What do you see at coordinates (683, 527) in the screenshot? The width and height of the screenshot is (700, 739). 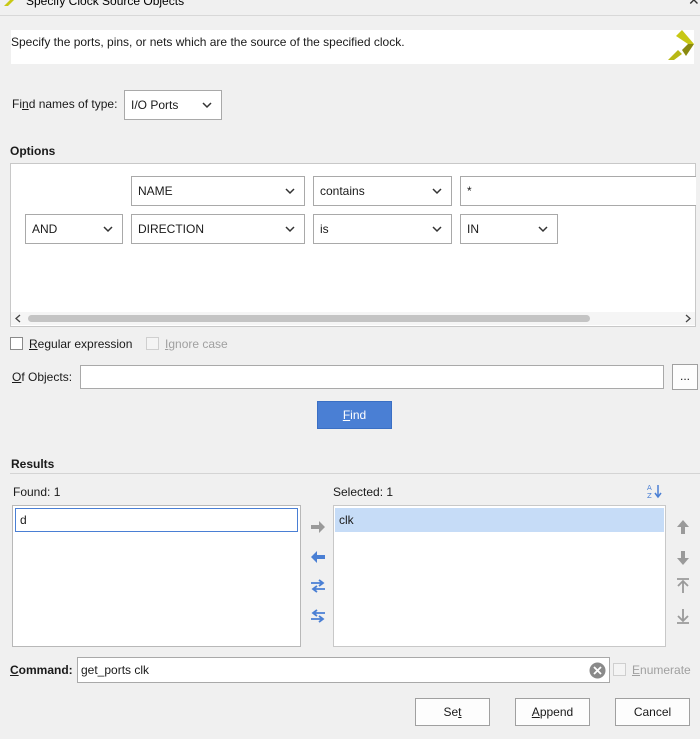 I see `move-up-icon` at bounding box center [683, 527].